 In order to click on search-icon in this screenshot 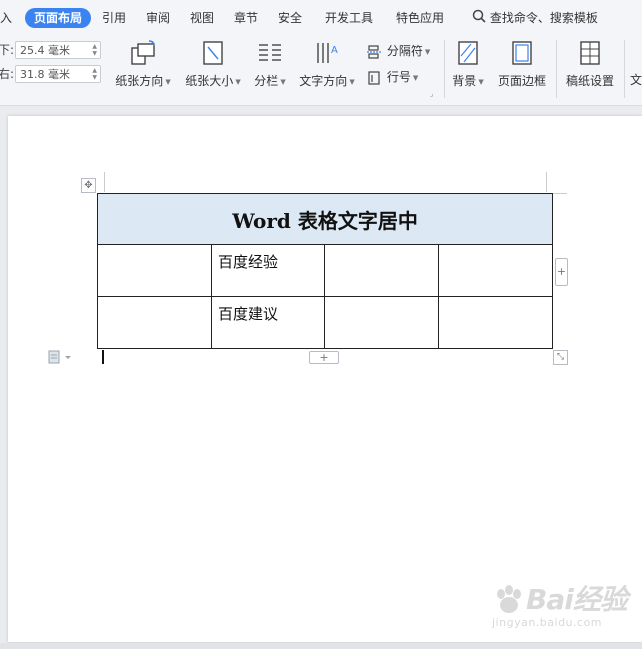, I will do `click(479, 19)`.